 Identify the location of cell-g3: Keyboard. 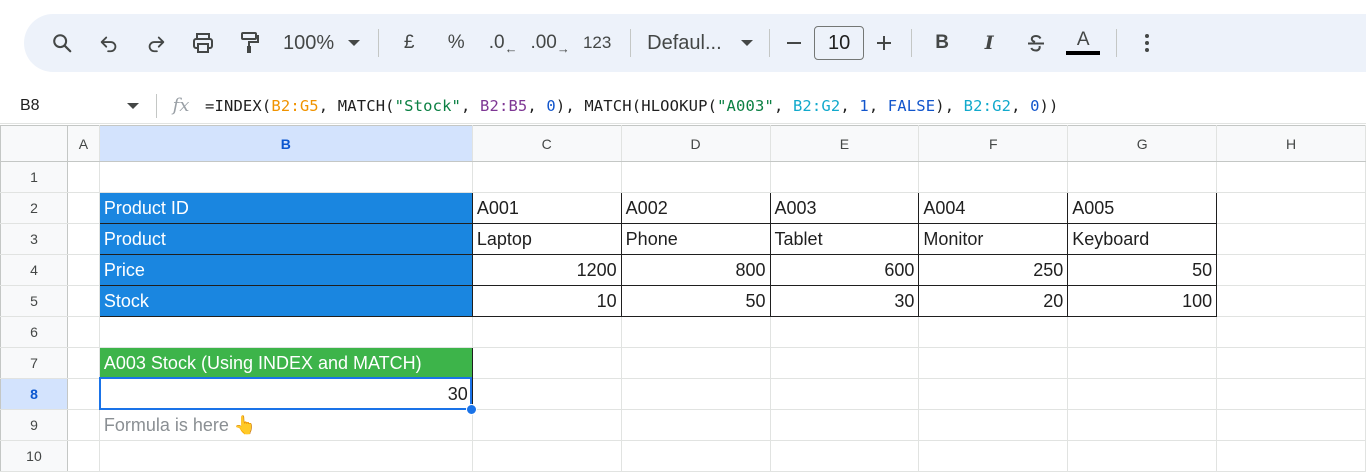
(1142, 239).